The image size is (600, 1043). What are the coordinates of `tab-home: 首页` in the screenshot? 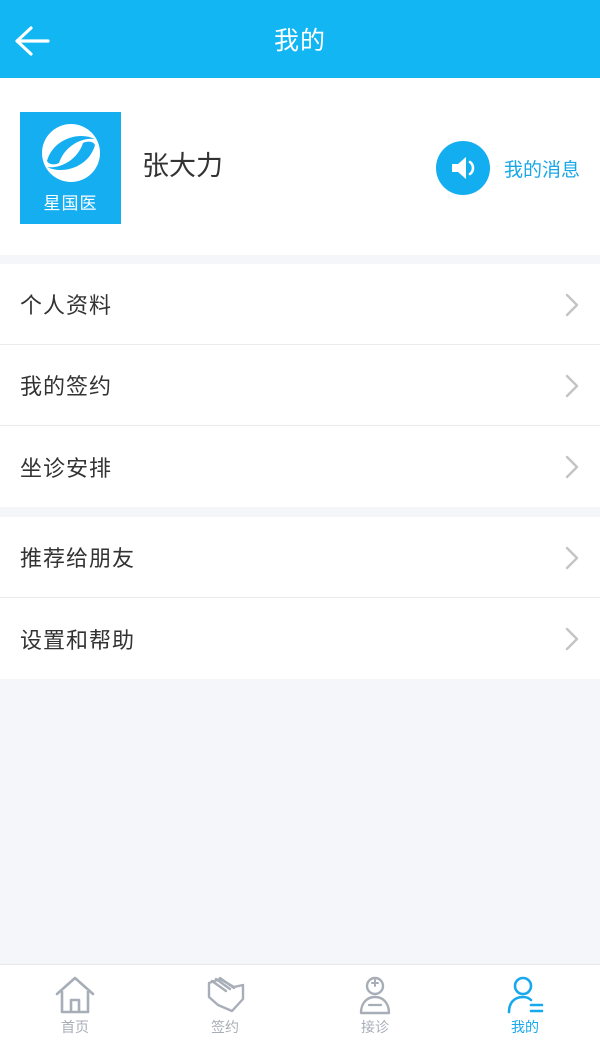 It's located at (75, 1004).